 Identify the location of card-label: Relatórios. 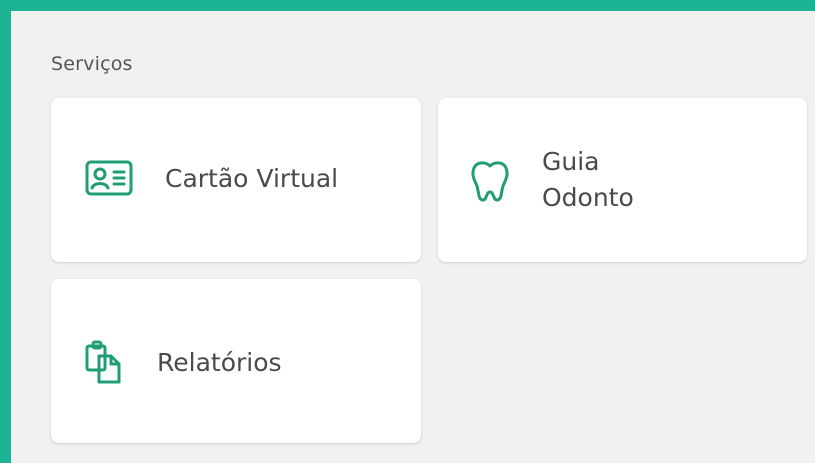
(219, 362).